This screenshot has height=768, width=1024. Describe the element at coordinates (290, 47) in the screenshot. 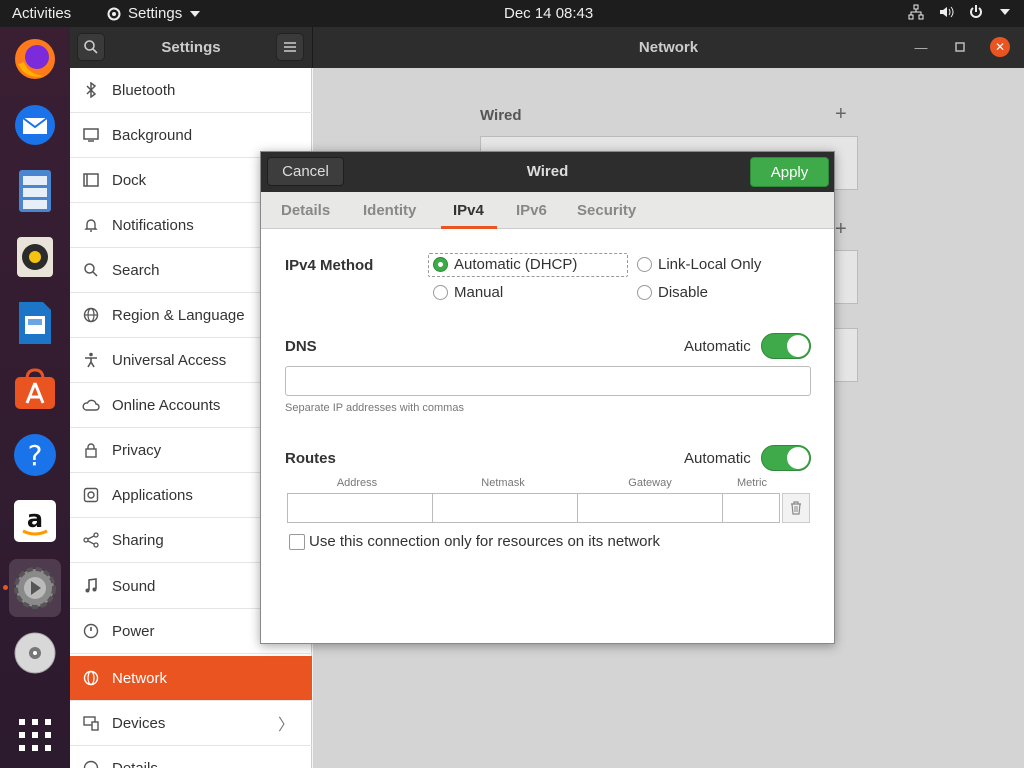

I see `menu-button` at that location.